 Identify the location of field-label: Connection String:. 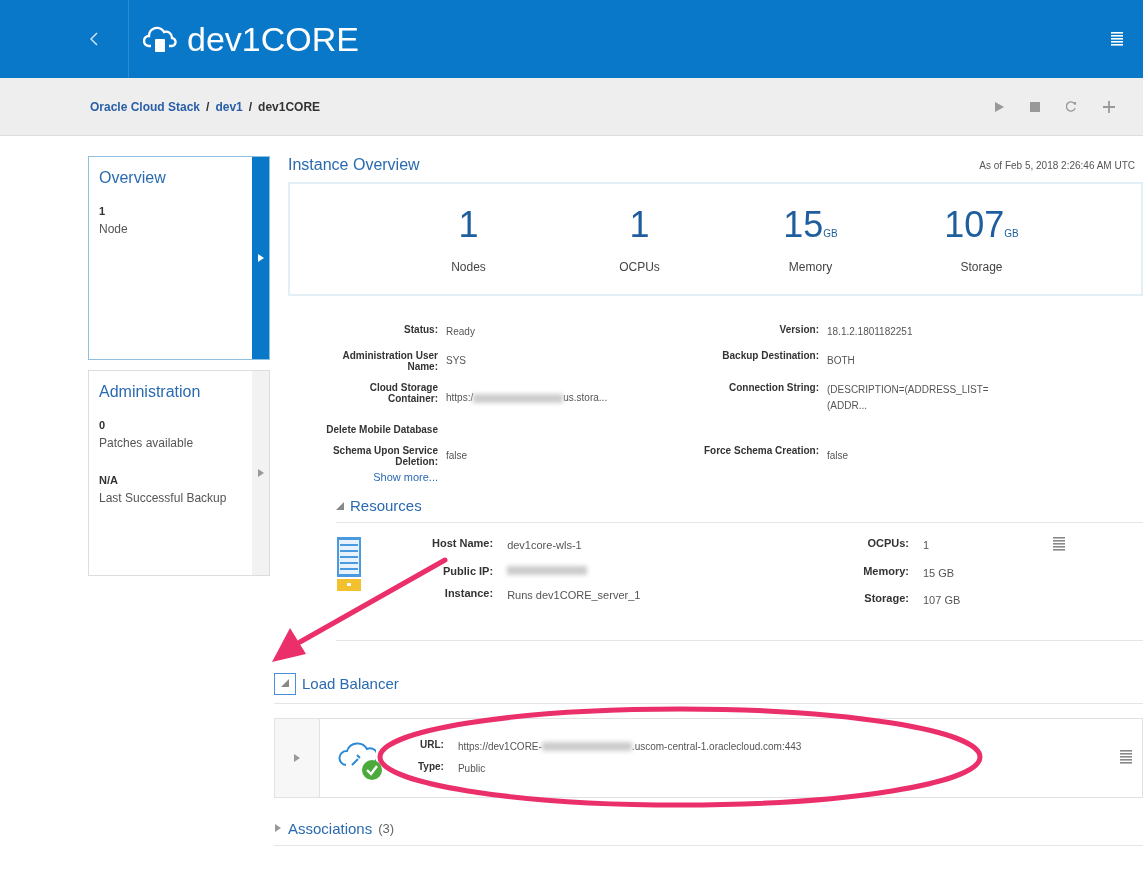
(773, 388).